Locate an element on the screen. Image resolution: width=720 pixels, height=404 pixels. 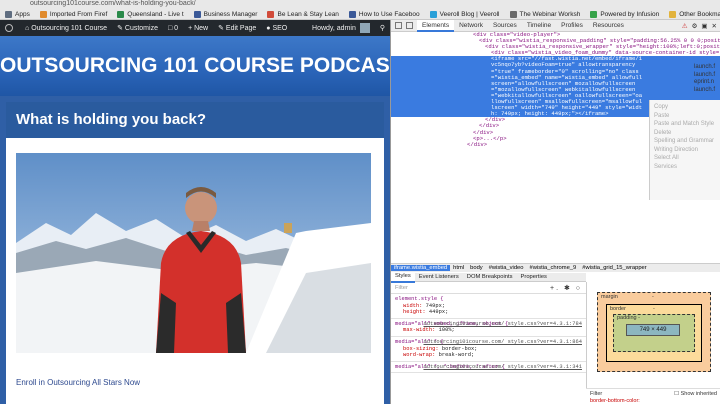
context-menu-item: Select All is located at coordinates (685, 158).